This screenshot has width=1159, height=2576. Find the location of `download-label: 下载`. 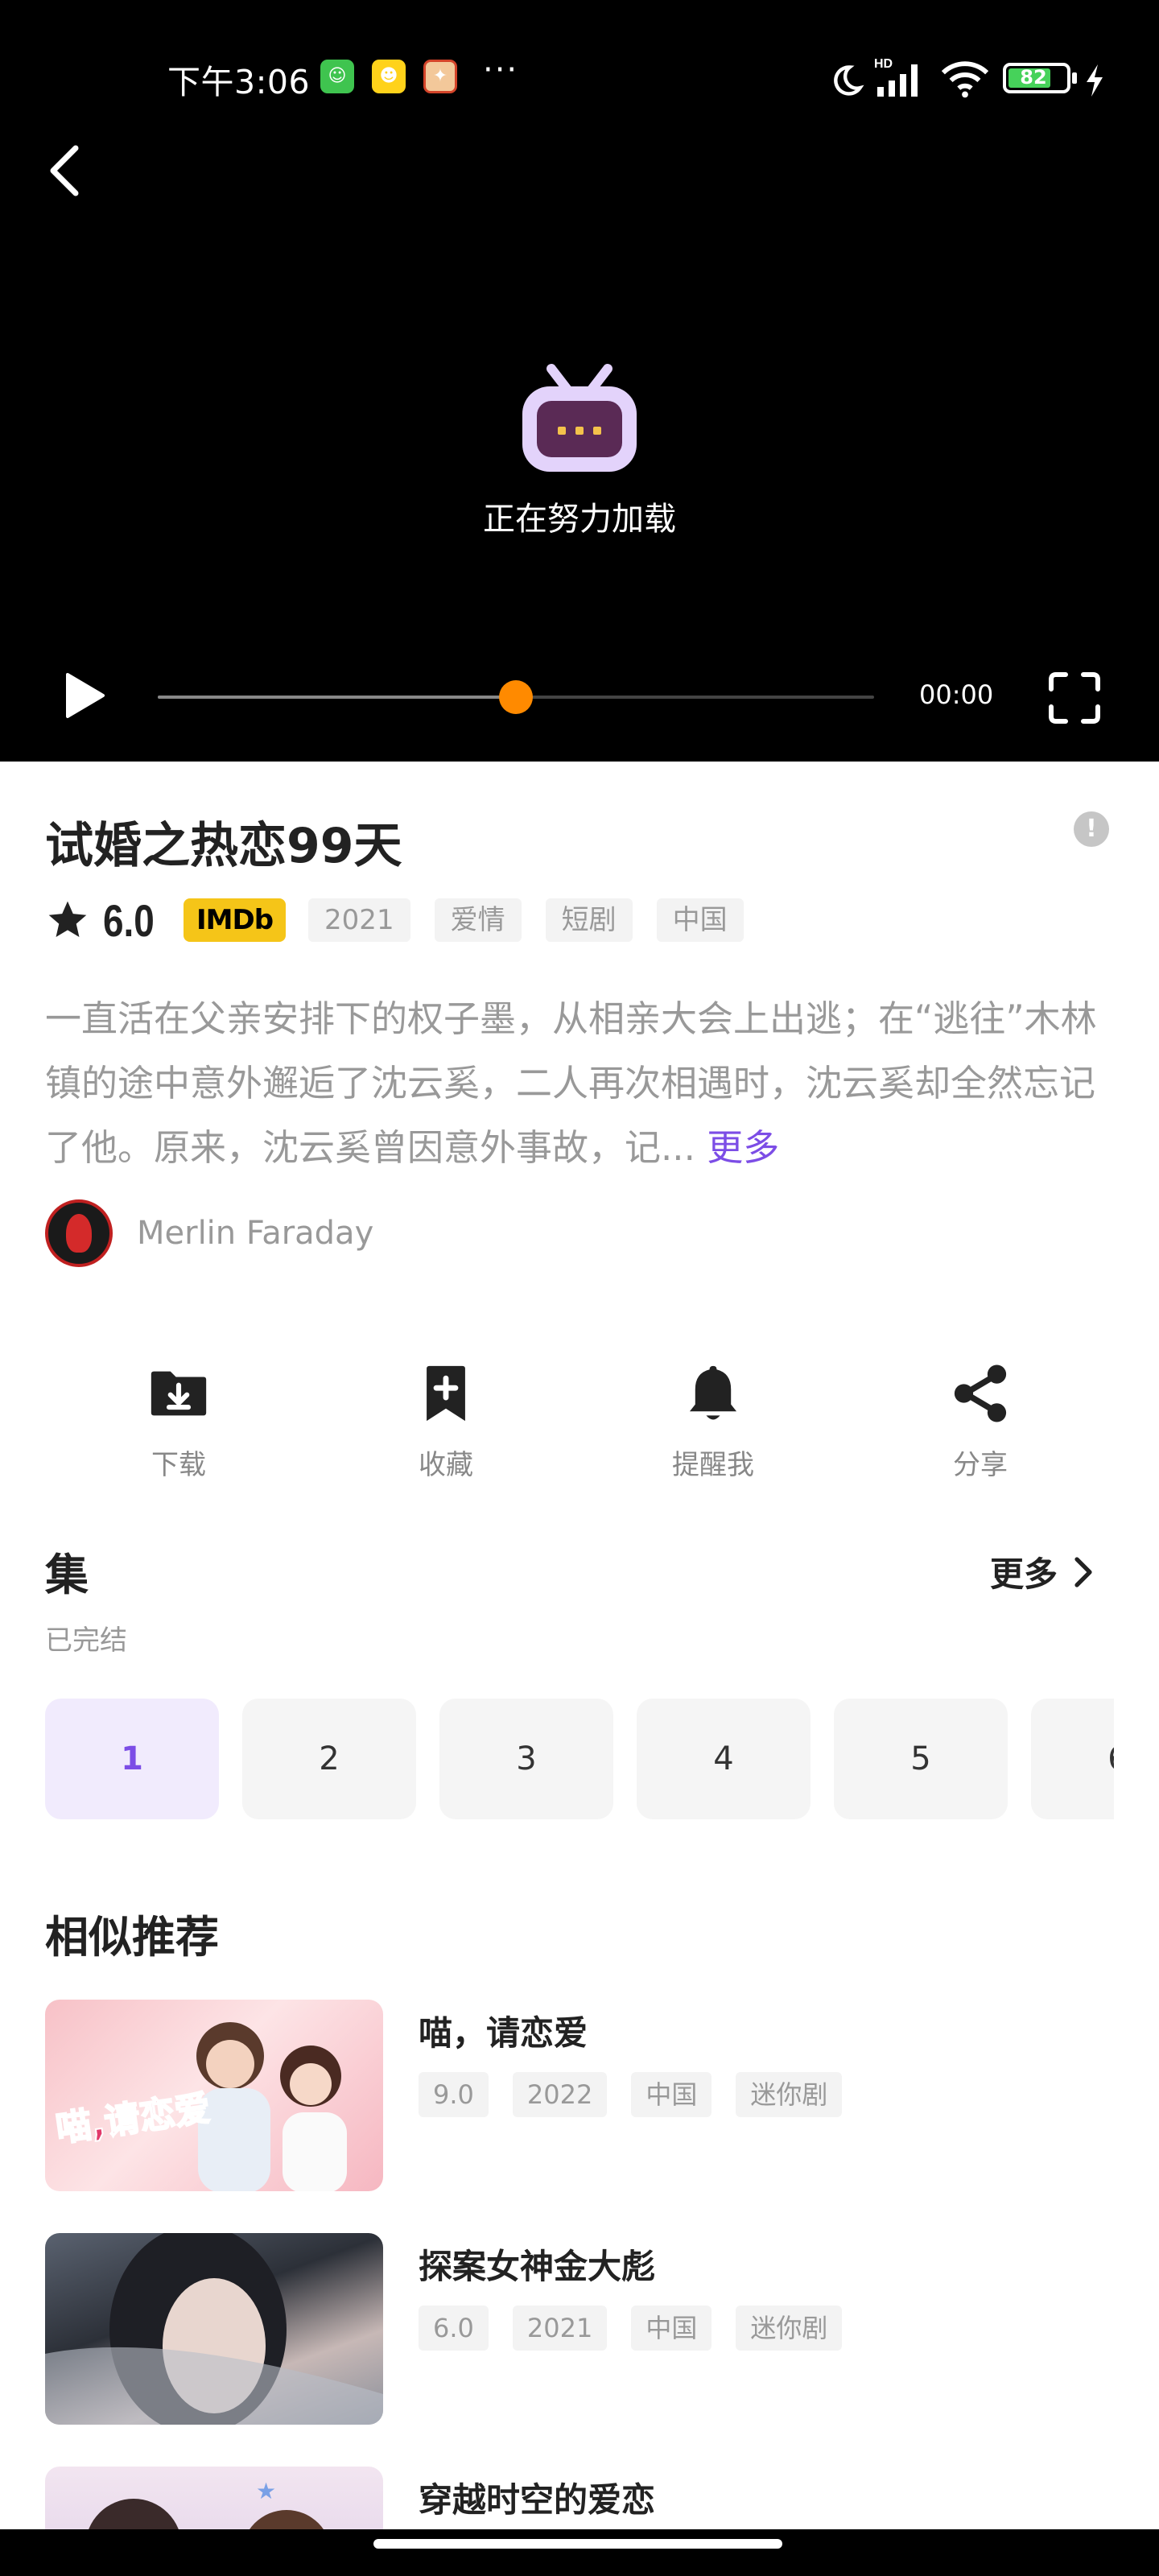

download-label: 下载 is located at coordinates (178, 1465).